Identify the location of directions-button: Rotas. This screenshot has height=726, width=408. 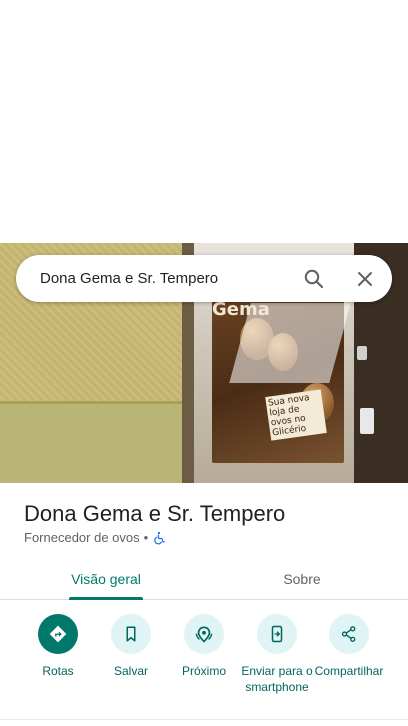
(58, 646).